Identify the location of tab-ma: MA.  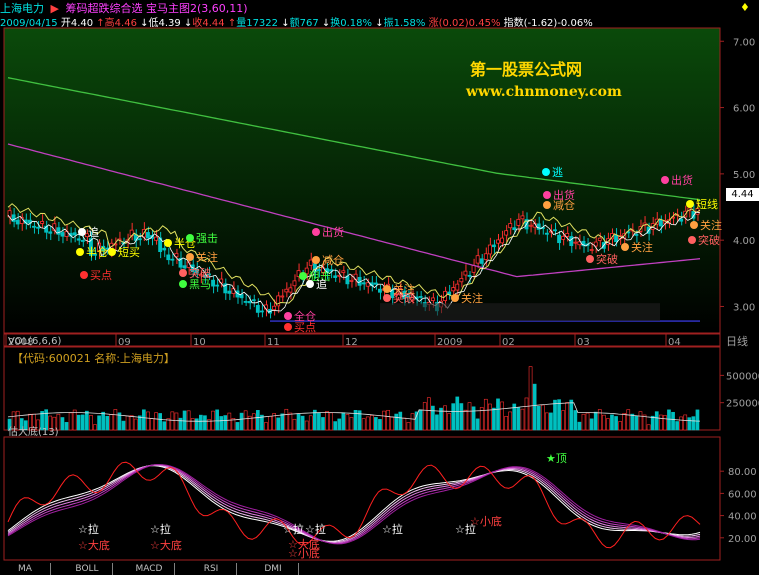
(25, 569).